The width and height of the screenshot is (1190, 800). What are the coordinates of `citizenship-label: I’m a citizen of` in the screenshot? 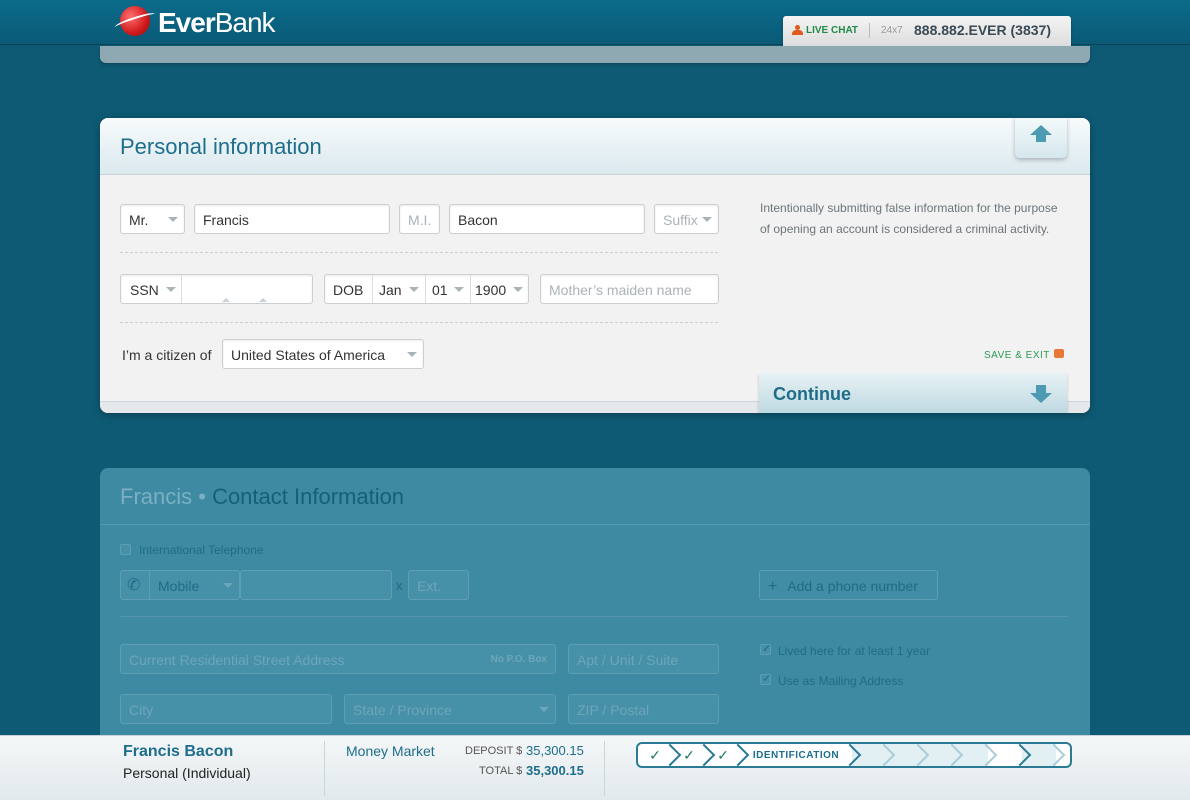 It's located at (167, 355).